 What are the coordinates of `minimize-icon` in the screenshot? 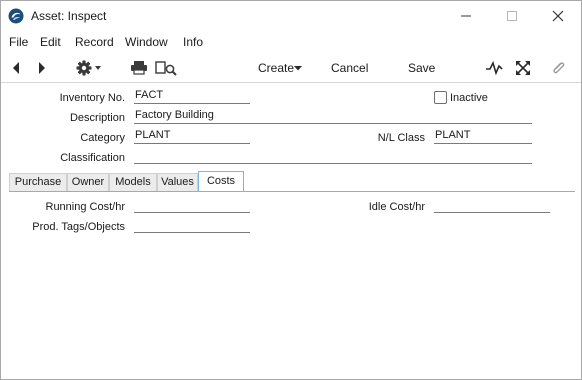 It's located at (466, 16).